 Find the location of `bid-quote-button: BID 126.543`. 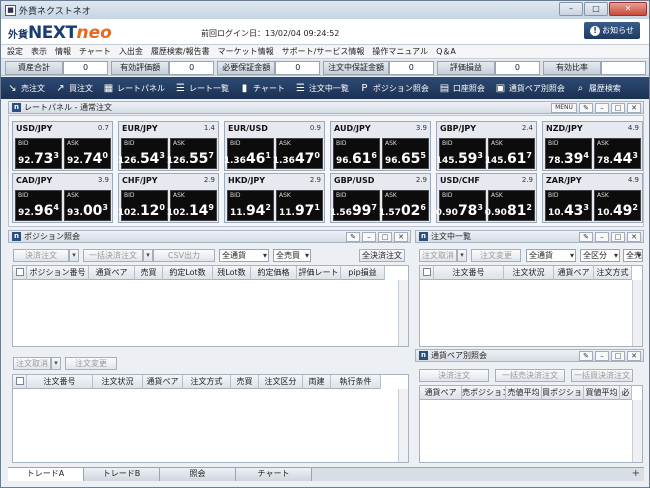

bid-quote-button: BID 126.543 is located at coordinates (143, 153).